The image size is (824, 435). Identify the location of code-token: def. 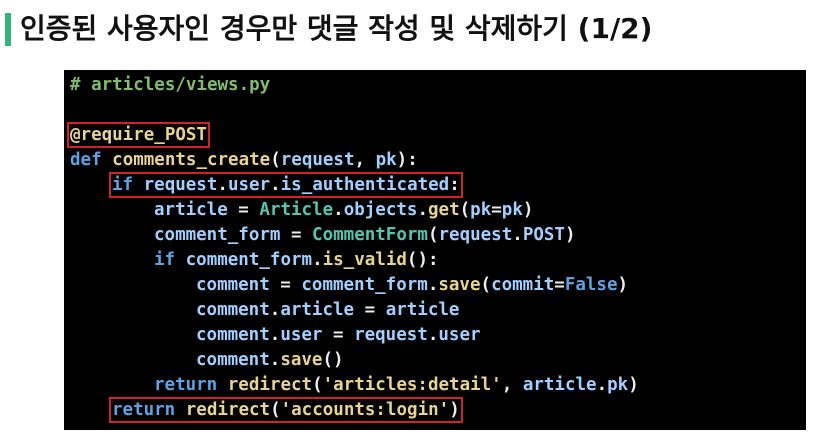
(86, 160).